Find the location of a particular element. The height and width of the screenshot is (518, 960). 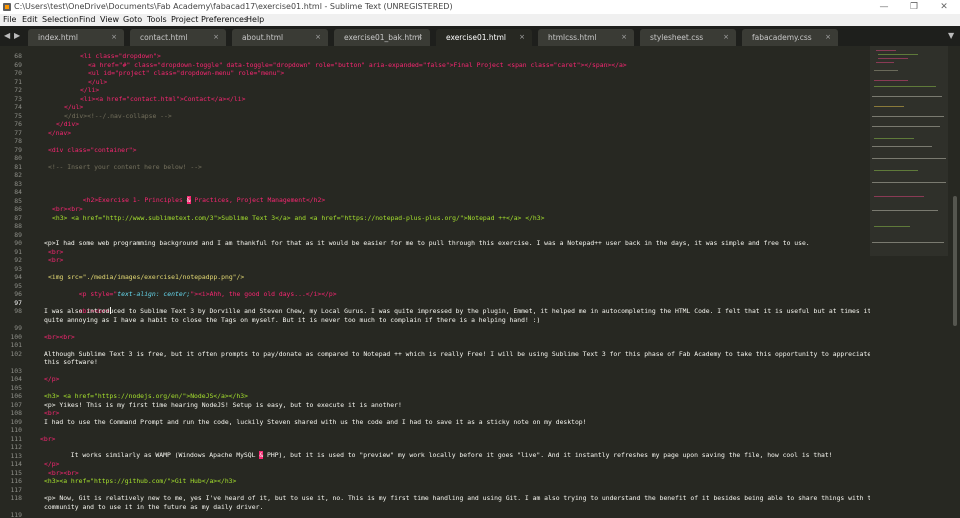

tab-label: exercise01_bak.html is located at coordinates (383, 37).